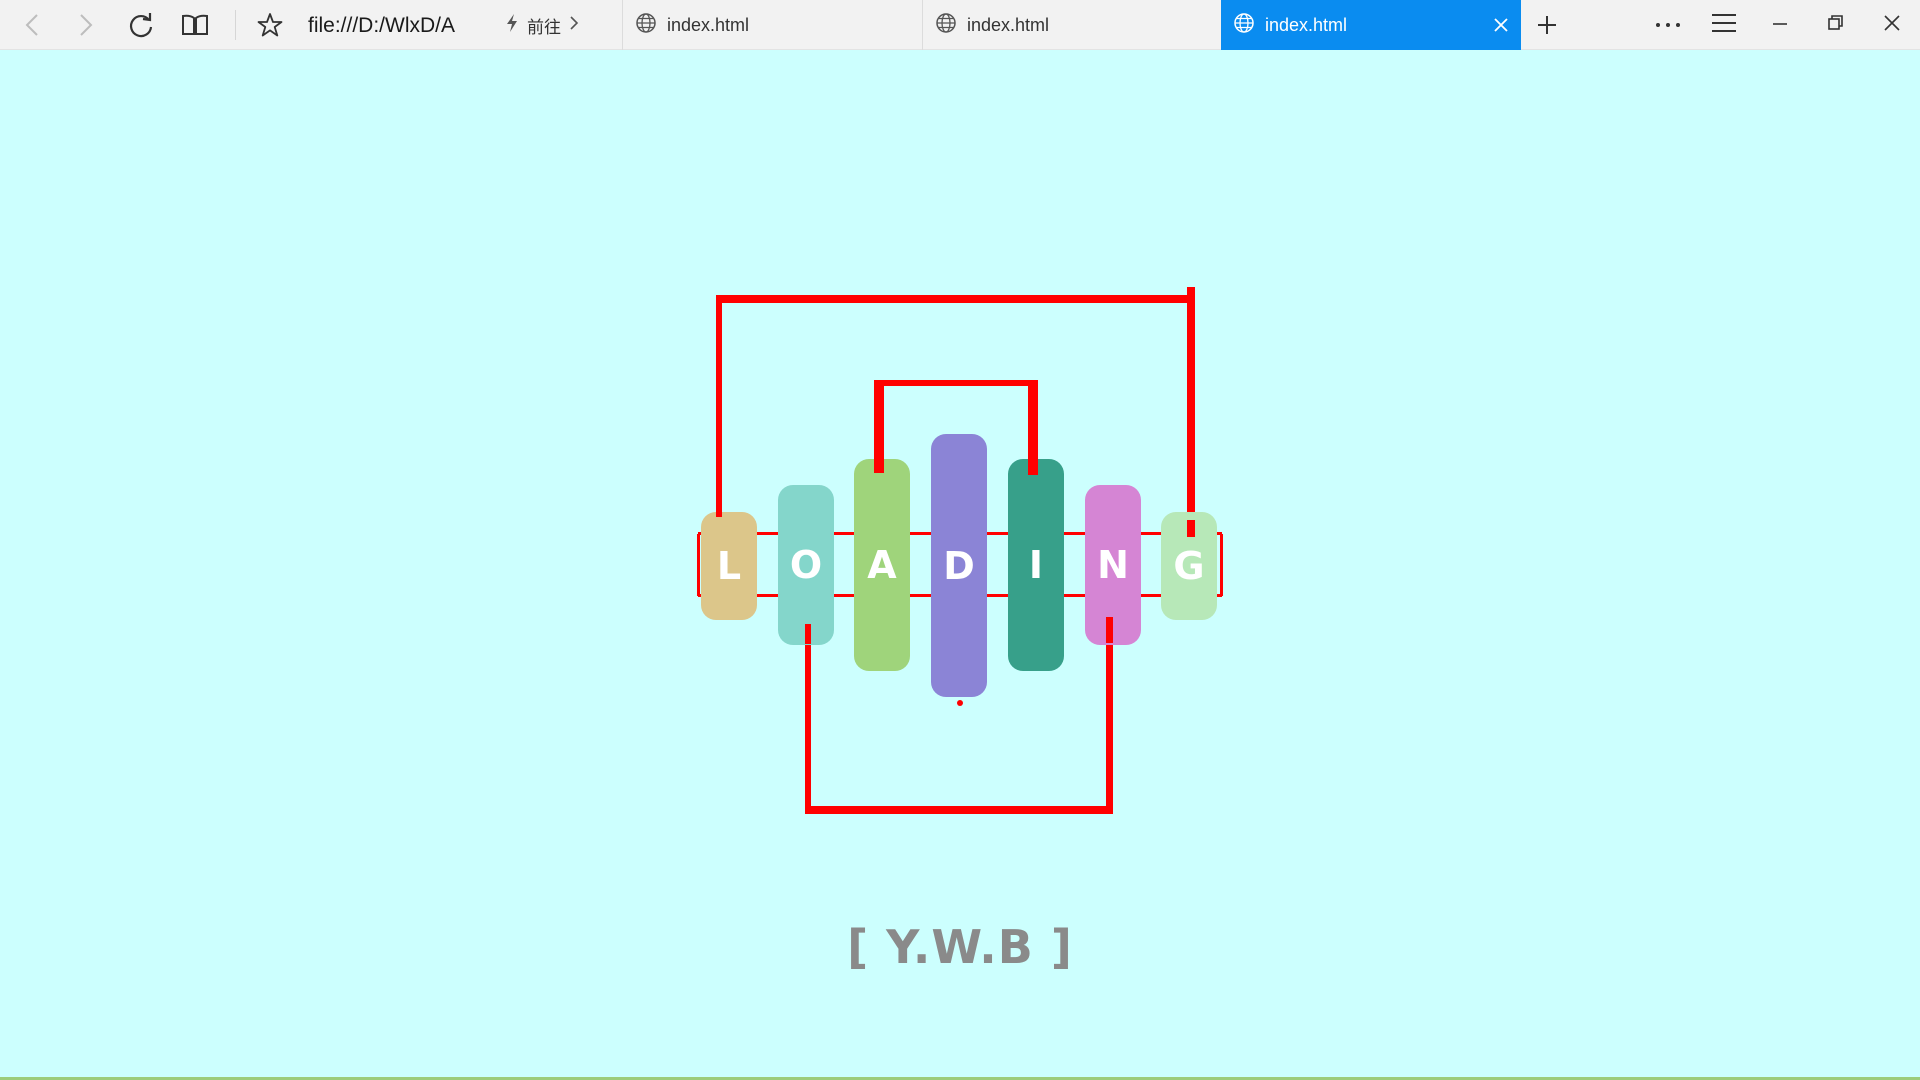 Image resolution: width=1920 pixels, height=1080 pixels. What do you see at coordinates (960, 703) in the screenshot?
I see `wire-dot` at bounding box center [960, 703].